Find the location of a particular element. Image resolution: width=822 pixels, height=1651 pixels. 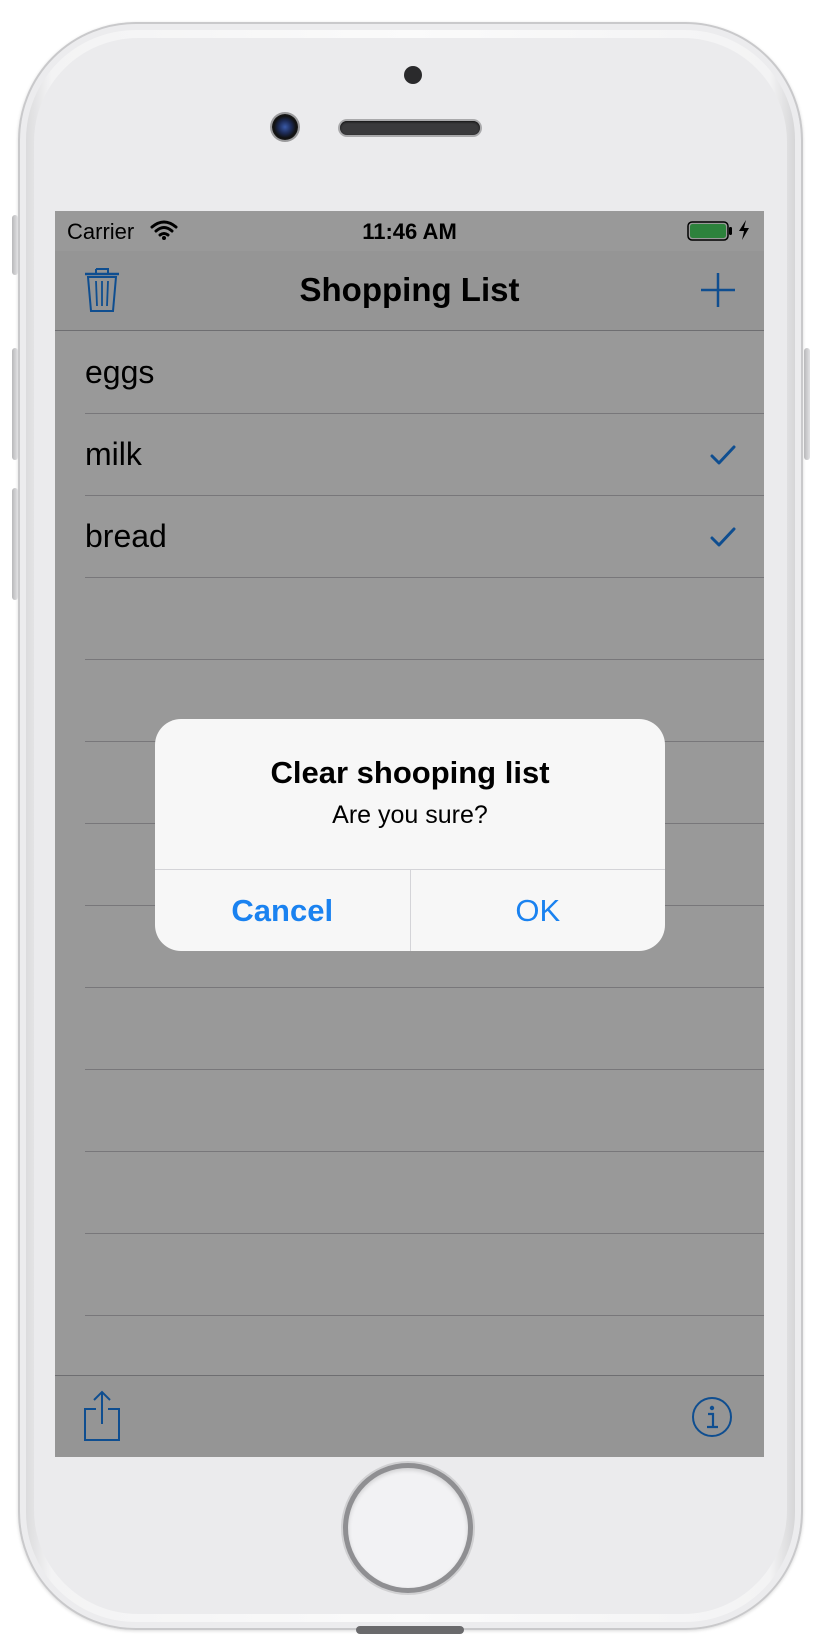

ok-button: OK is located at coordinates (538, 910).